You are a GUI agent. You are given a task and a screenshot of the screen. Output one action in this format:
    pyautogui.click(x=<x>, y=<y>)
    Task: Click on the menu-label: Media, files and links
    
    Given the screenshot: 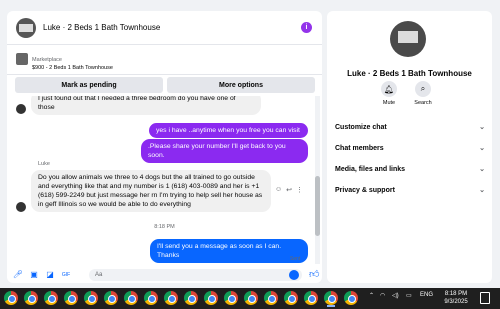 What is the action you would take?
    pyautogui.click(x=370, y=169)
    